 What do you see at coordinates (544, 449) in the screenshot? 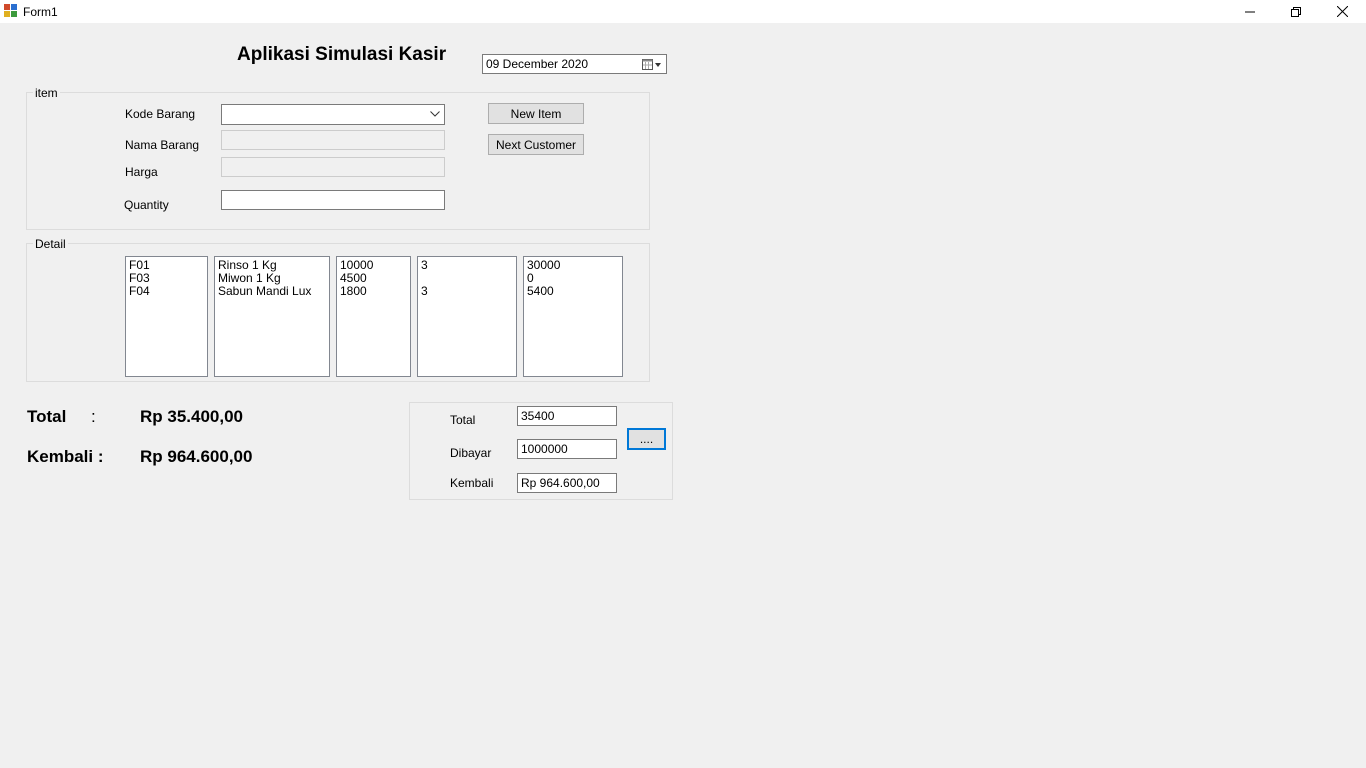
I see `dibayar-value: 1000000` at bounding box center [544, 449].